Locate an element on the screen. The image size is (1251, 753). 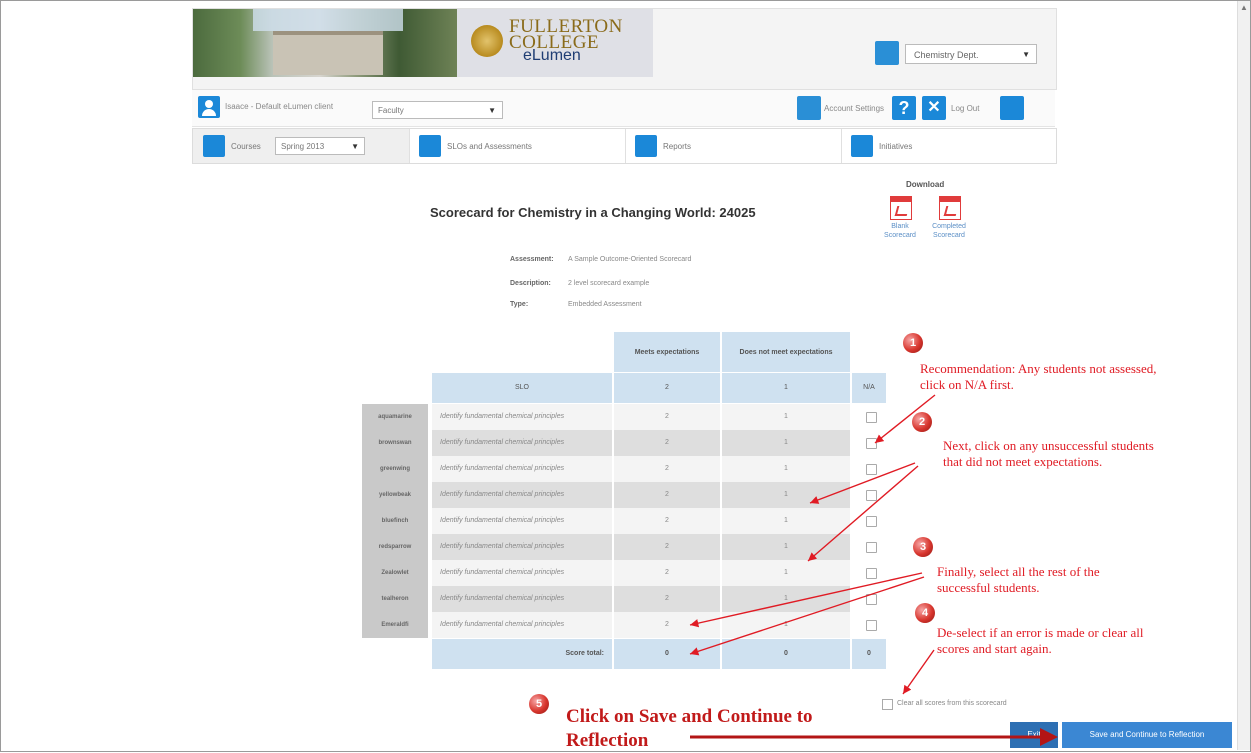
student-name: Zealowlet is located at coordinates (395, 573).